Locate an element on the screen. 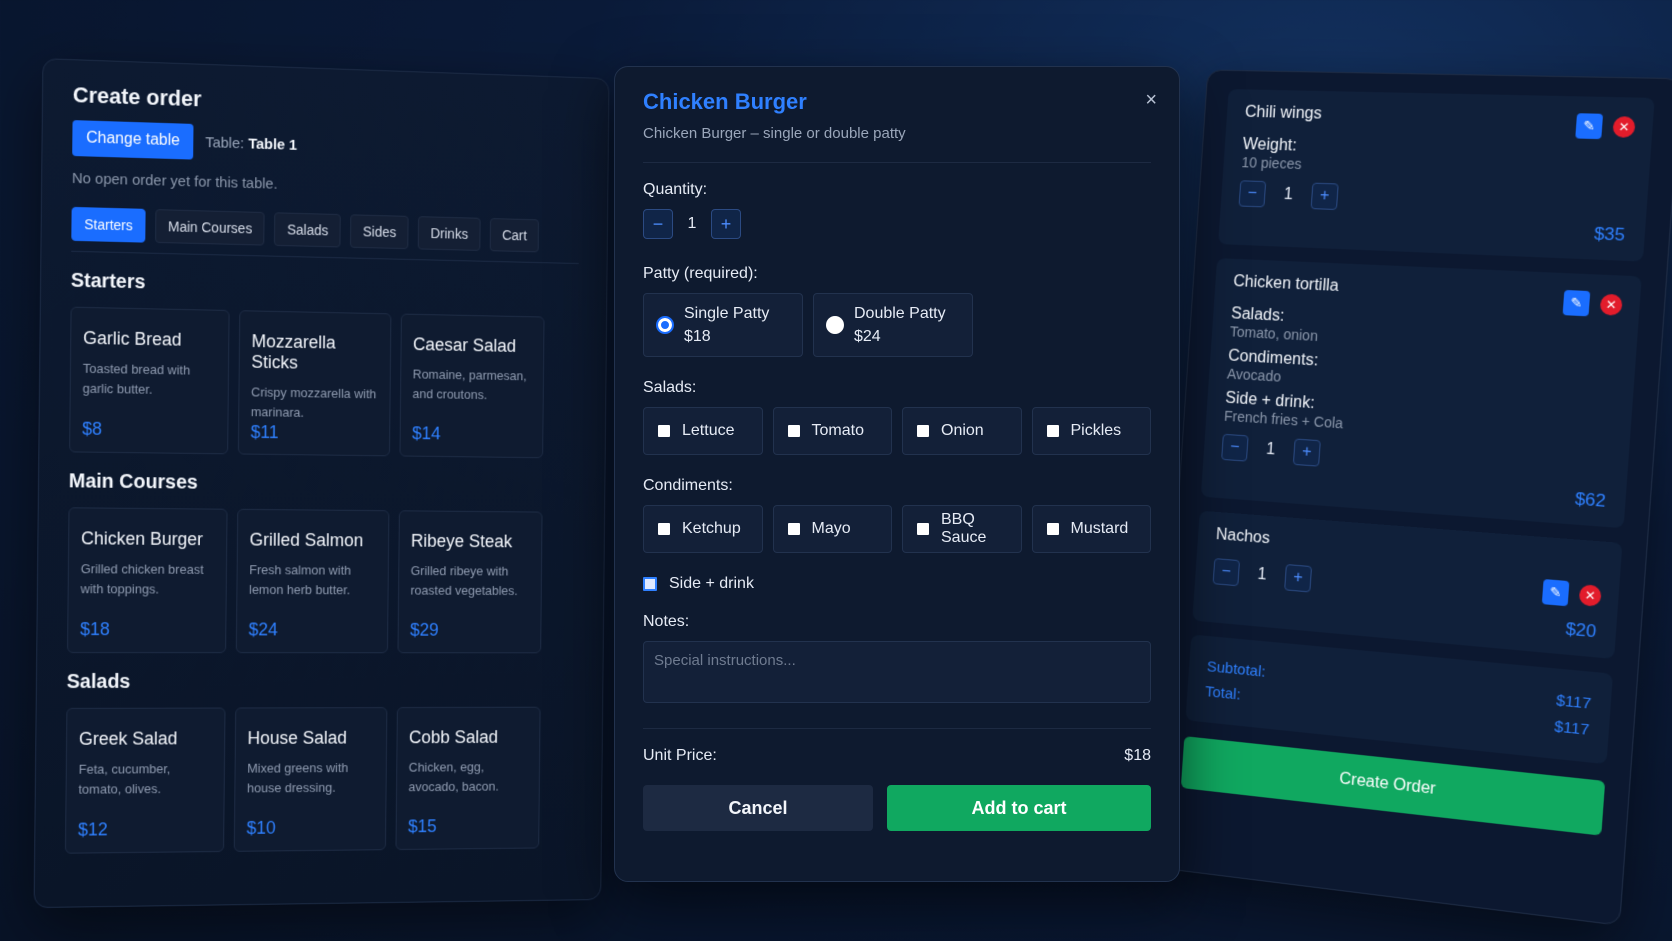  salad-option-pickles: Pickles is located at coordinates (1091, 431).